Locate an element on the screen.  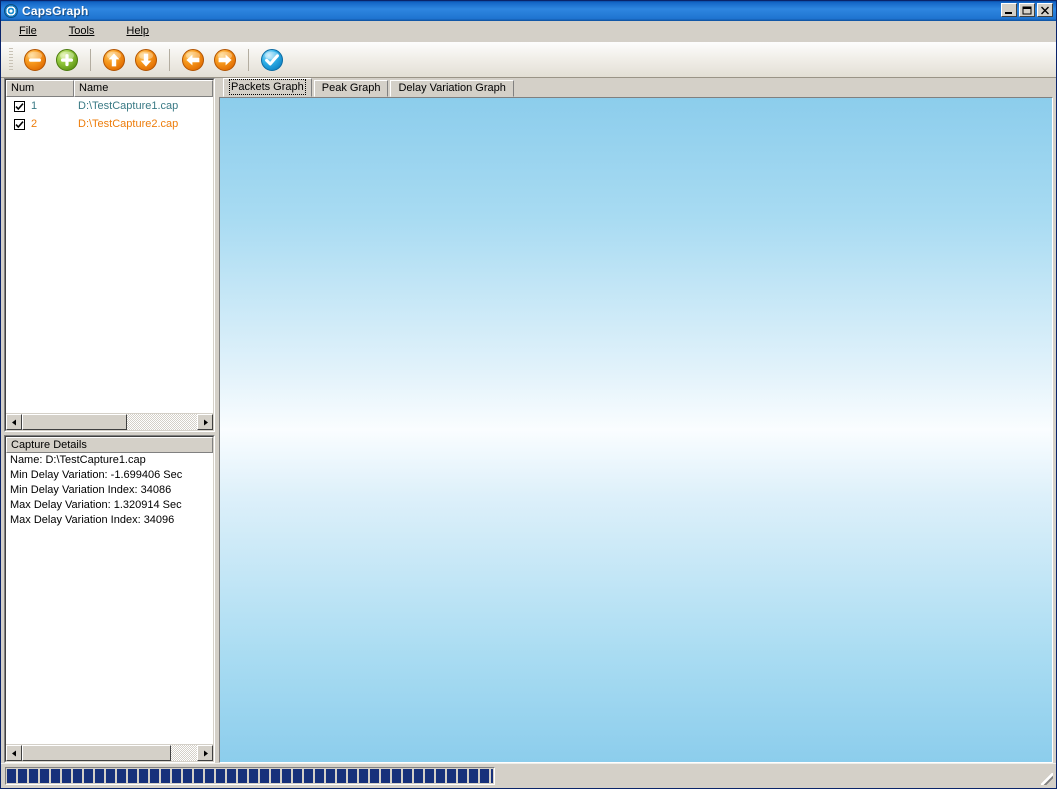
row-num: 2 is located at coordinates (34, 124).